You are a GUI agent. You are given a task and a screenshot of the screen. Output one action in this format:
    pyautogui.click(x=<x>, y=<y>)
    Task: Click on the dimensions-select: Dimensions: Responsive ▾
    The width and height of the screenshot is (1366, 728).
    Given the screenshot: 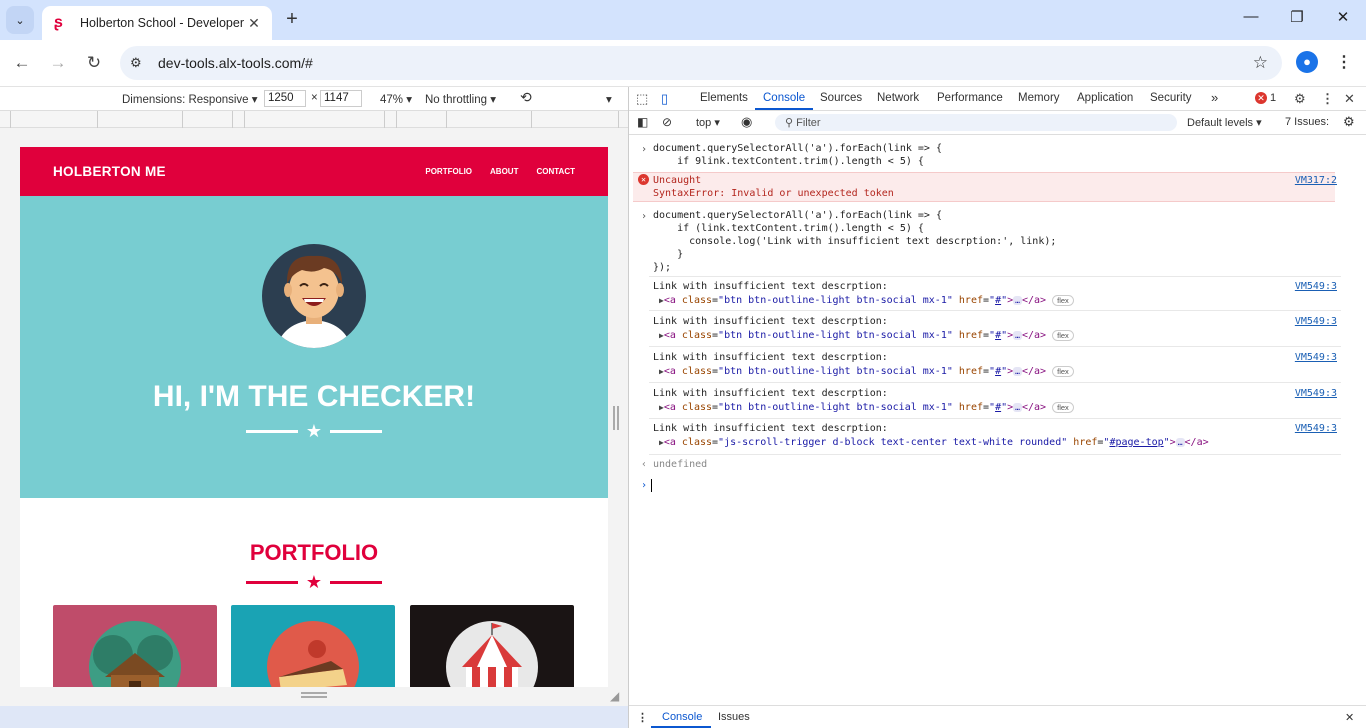 What is the action you would take?
    pyautogui.click(x=190, y=99)
    